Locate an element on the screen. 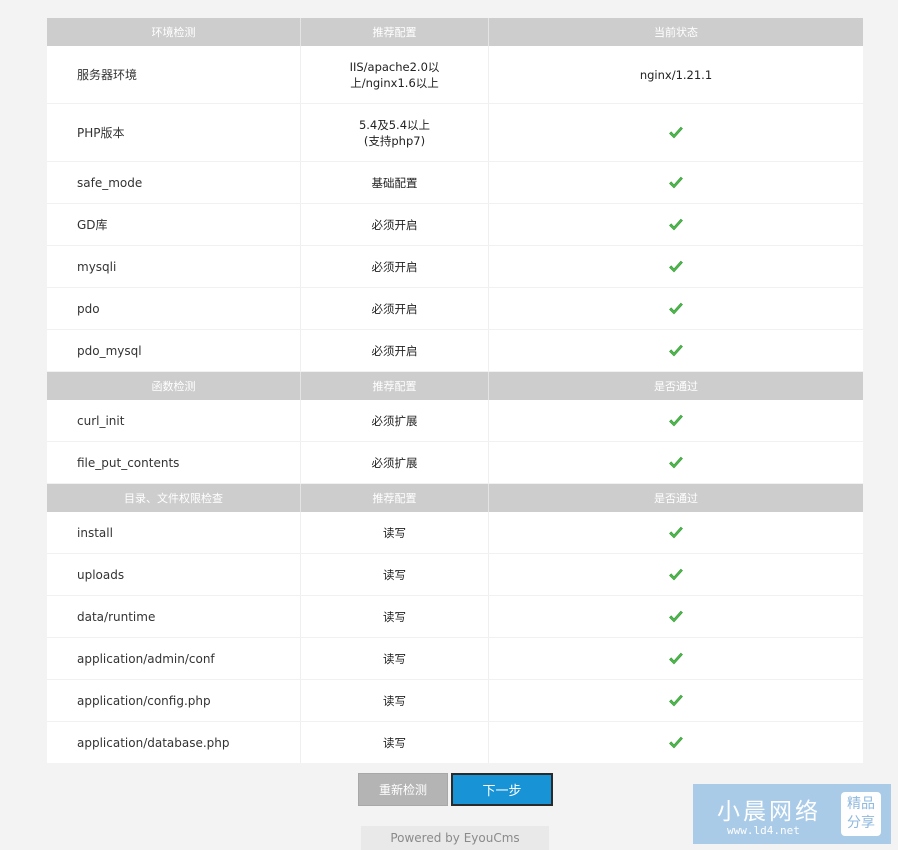 Image resolution: width=898 pixels, height=850 pixels. item-name: uploads is located at coordinates (174, 574).